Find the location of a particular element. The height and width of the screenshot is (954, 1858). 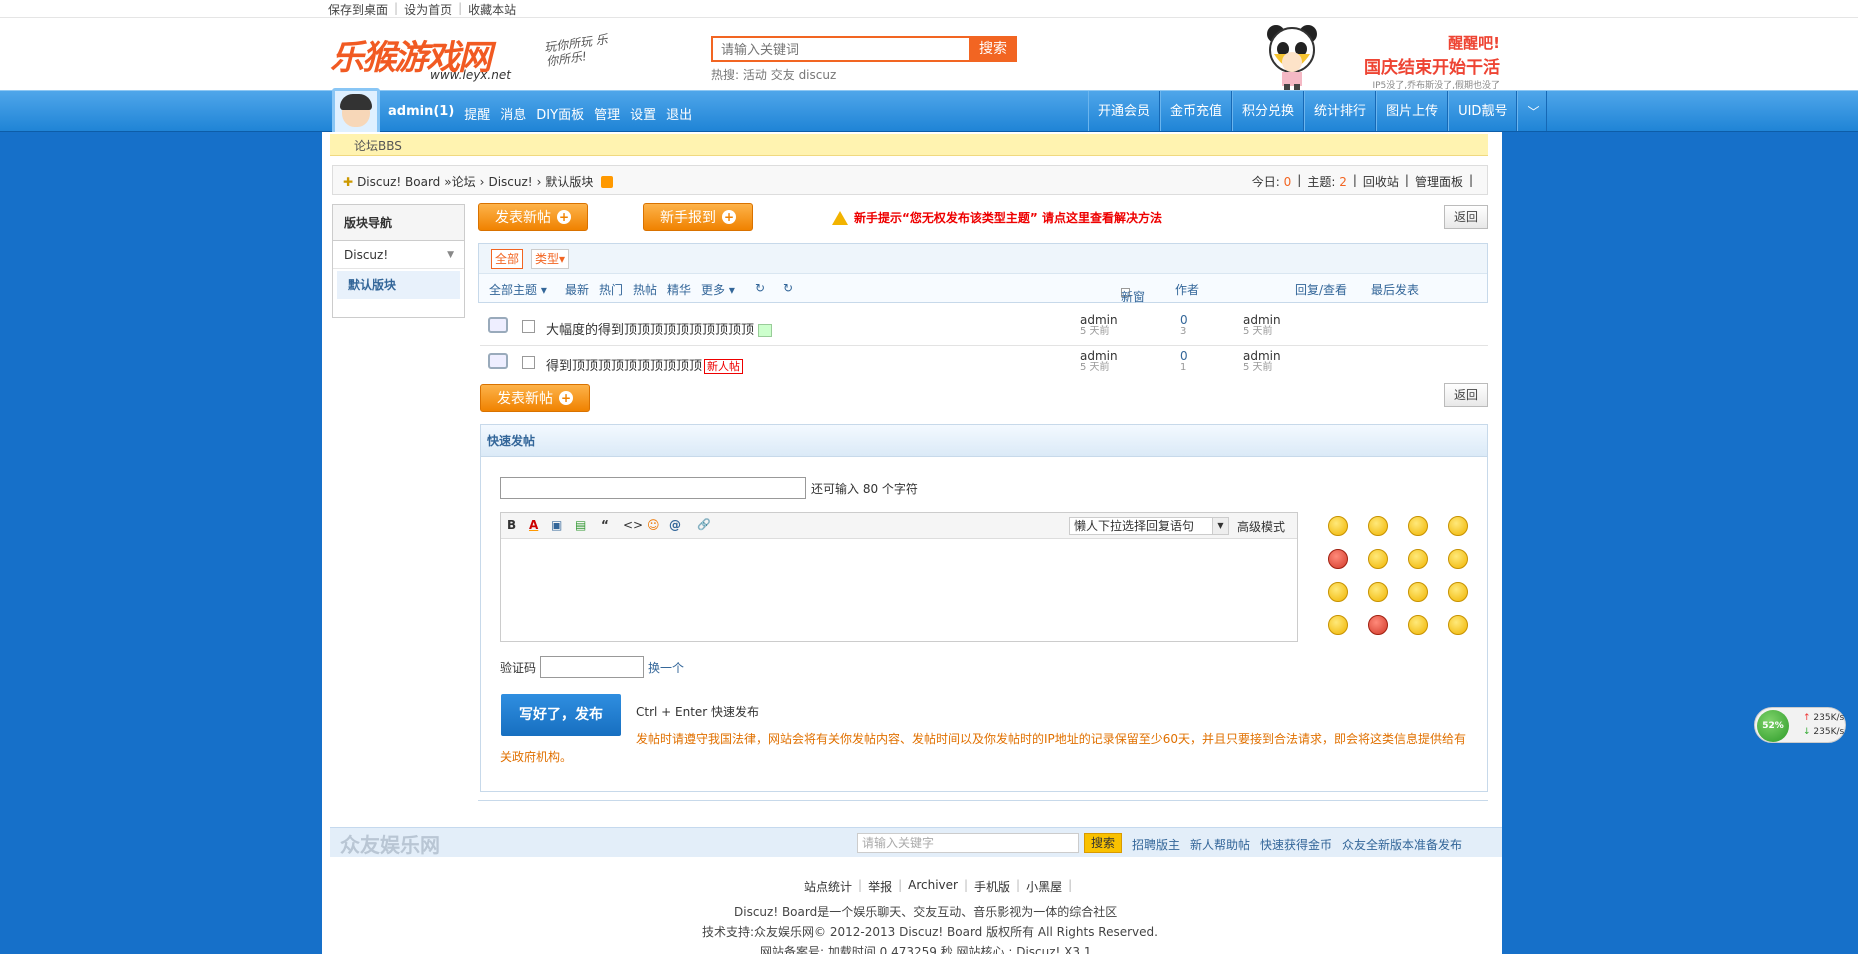

save-to-desktop-link: 保存到桌面 is located at coordinates (358, 9).